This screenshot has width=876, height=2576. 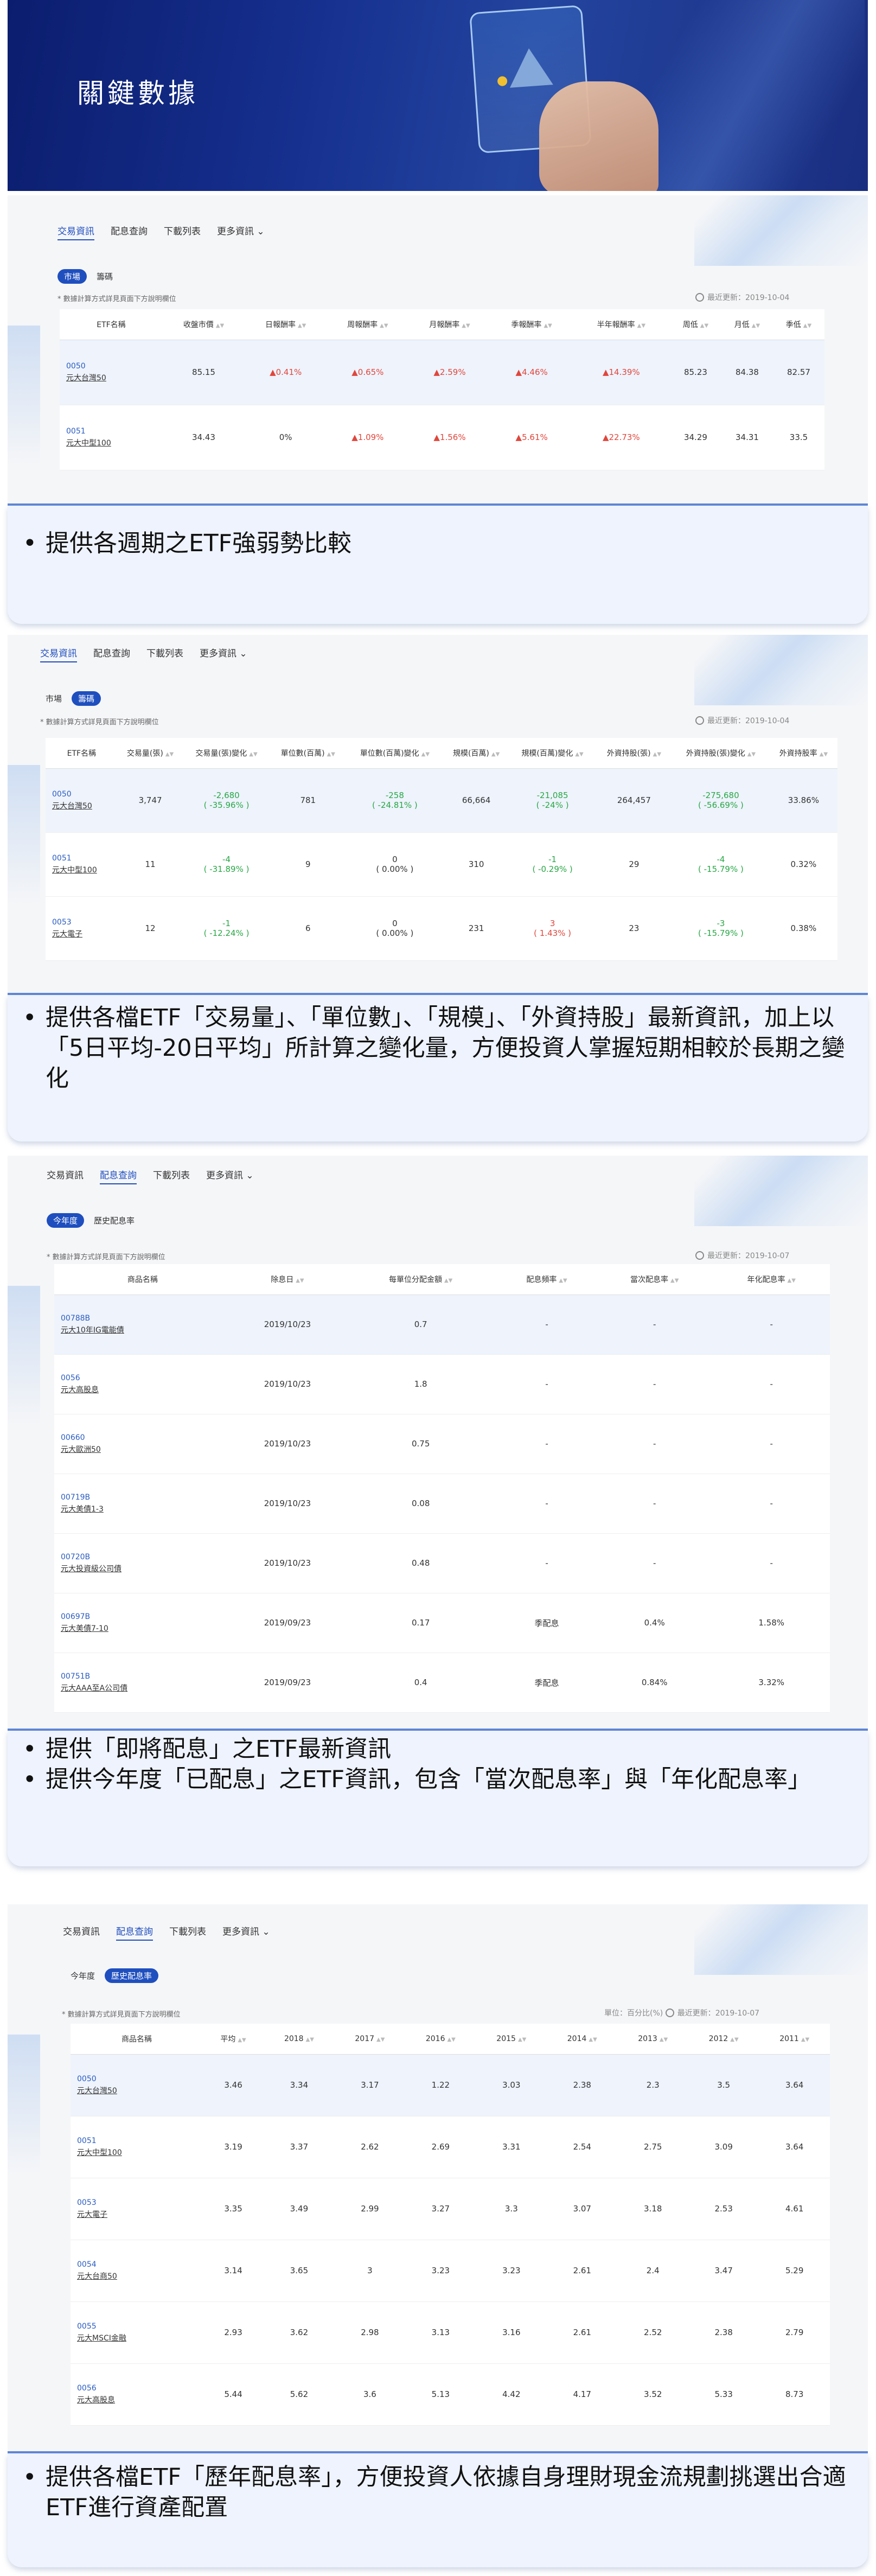 I want to click on etf-name-cell: 0054 元大台商50, so click(x=137, y=2271).